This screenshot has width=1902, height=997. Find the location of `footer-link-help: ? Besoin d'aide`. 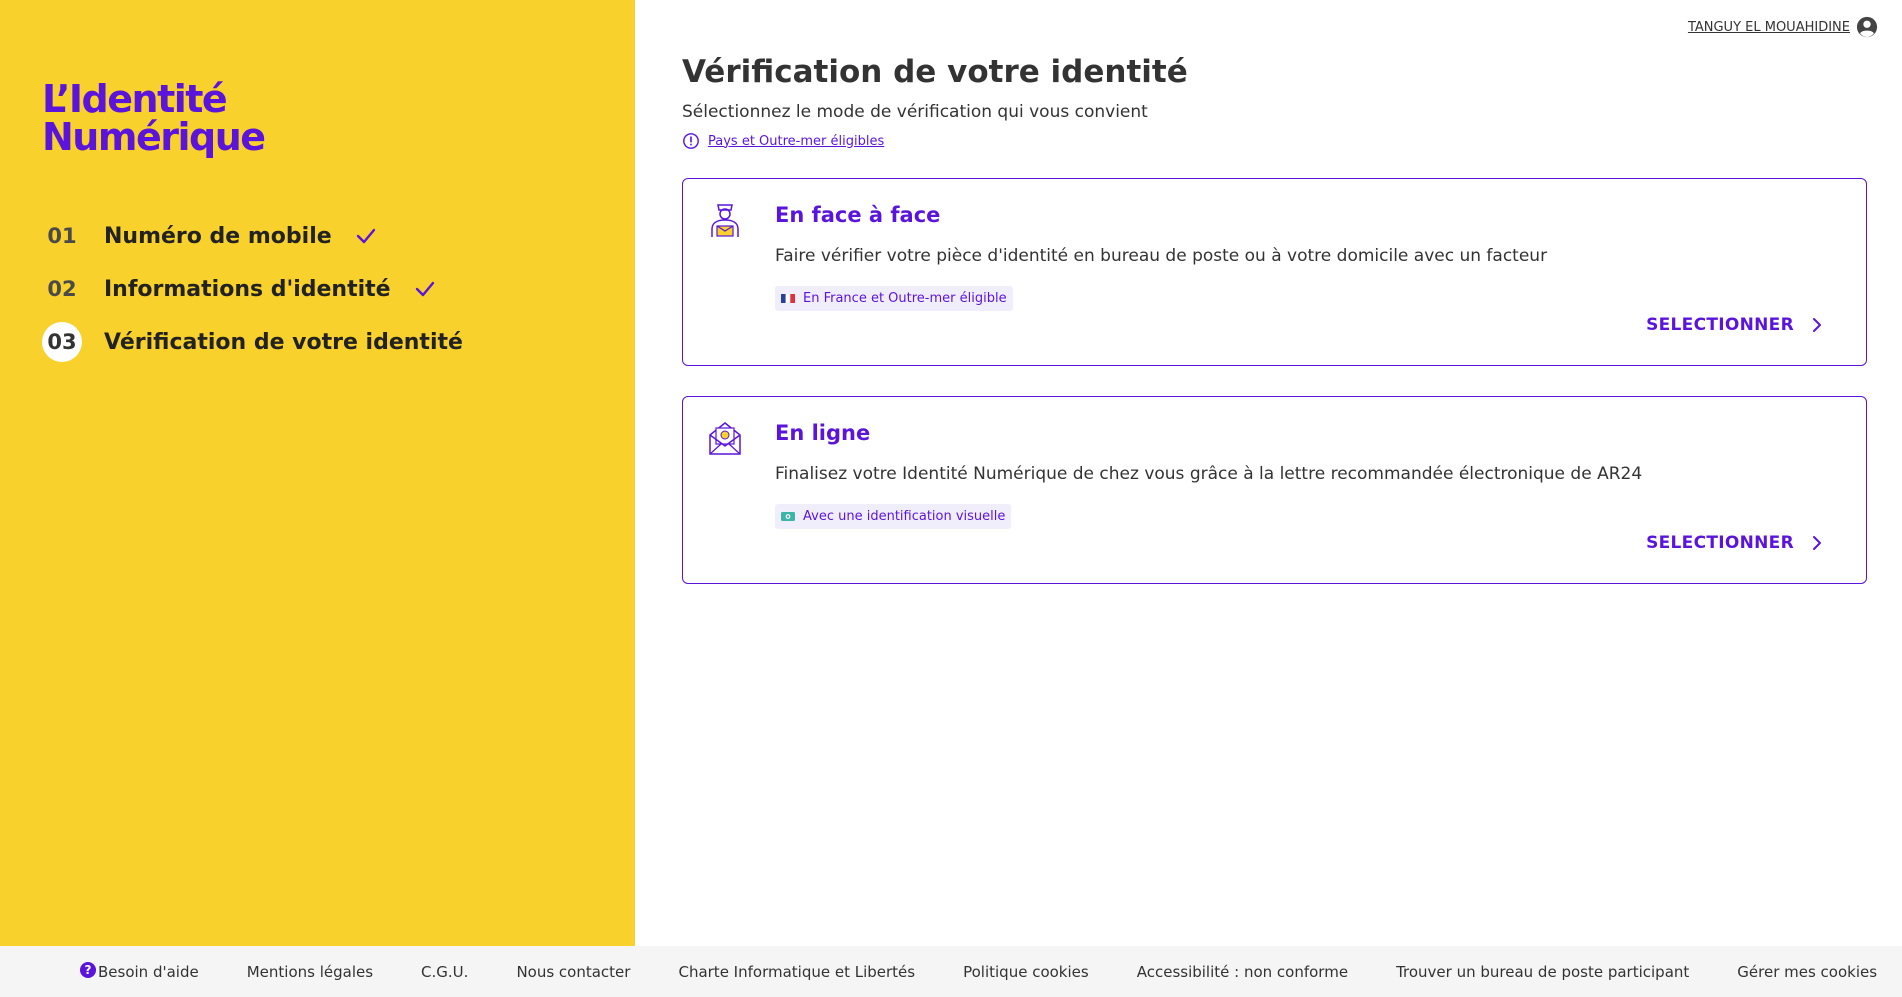

footer-link-help: ? Besoin d'aide is located at coordinates (139, 971).